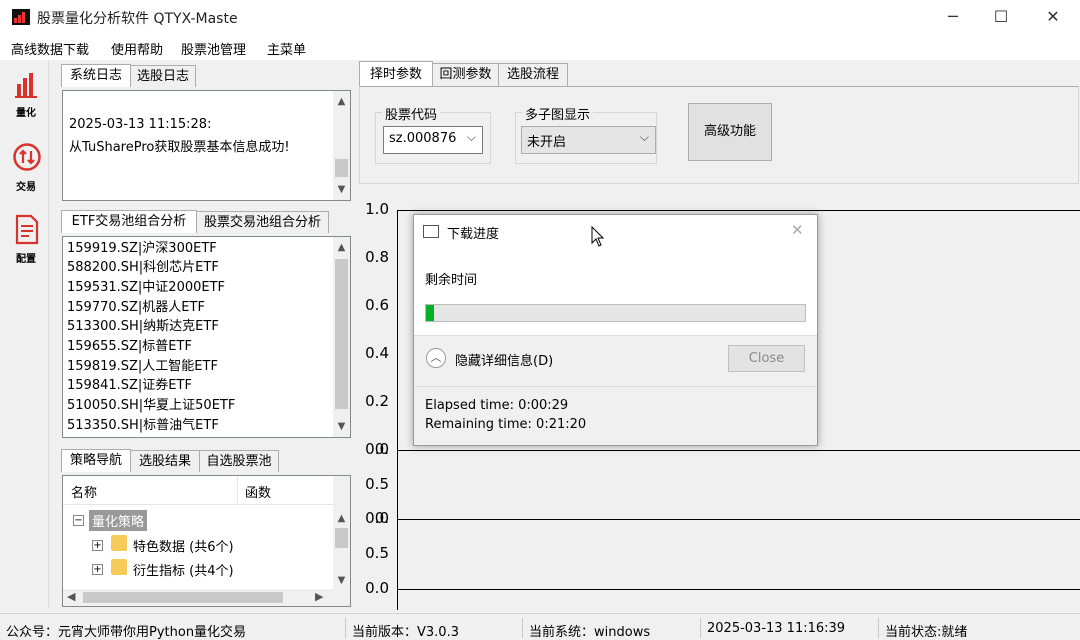  Describe the element at coordinates (151, 405) in the screenshot. I see `list-item: 510050.SH|华夏上证50ETF` at that location.